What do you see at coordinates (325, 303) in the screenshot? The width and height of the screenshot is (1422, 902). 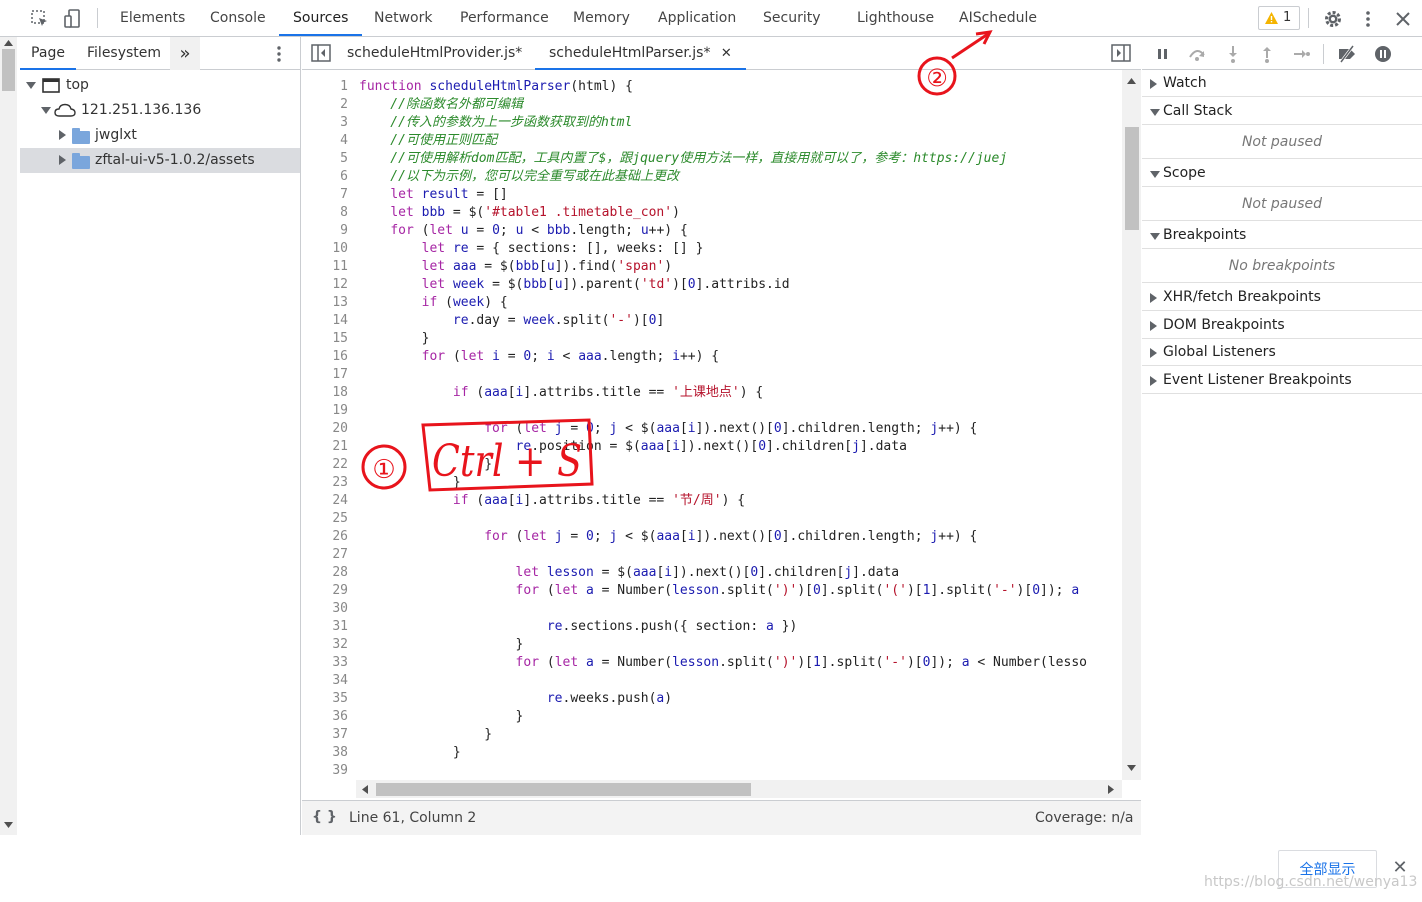 I see `line-number: 13` at bounding box center [325, 303].